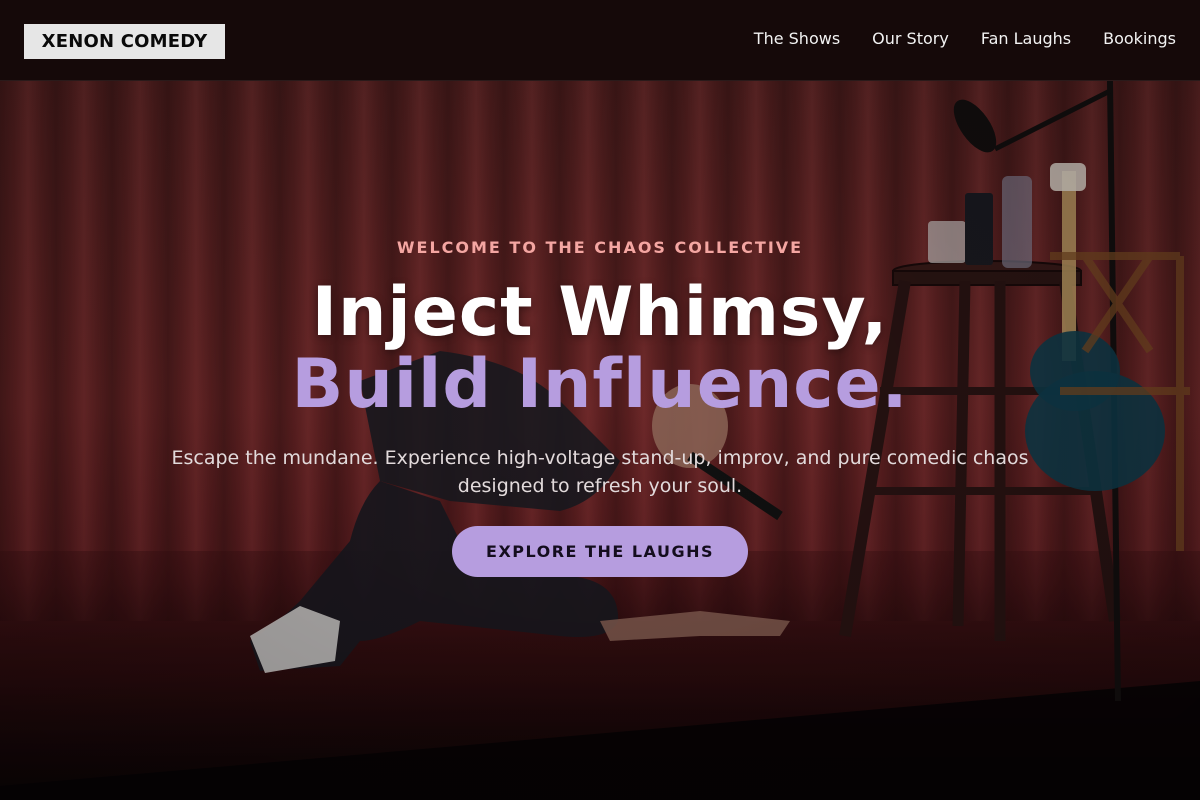 The height and width of the screenshot is (800, 1200). I want to click on nav-link-bookings: Bookings, so click(1139, 39).